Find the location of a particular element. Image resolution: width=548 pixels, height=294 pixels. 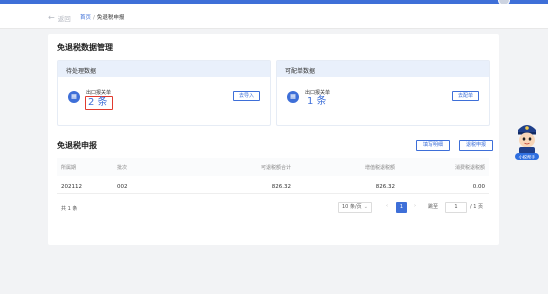

page-size-select: 10 条/页 ⌄ is located at coordinates (355, 207).